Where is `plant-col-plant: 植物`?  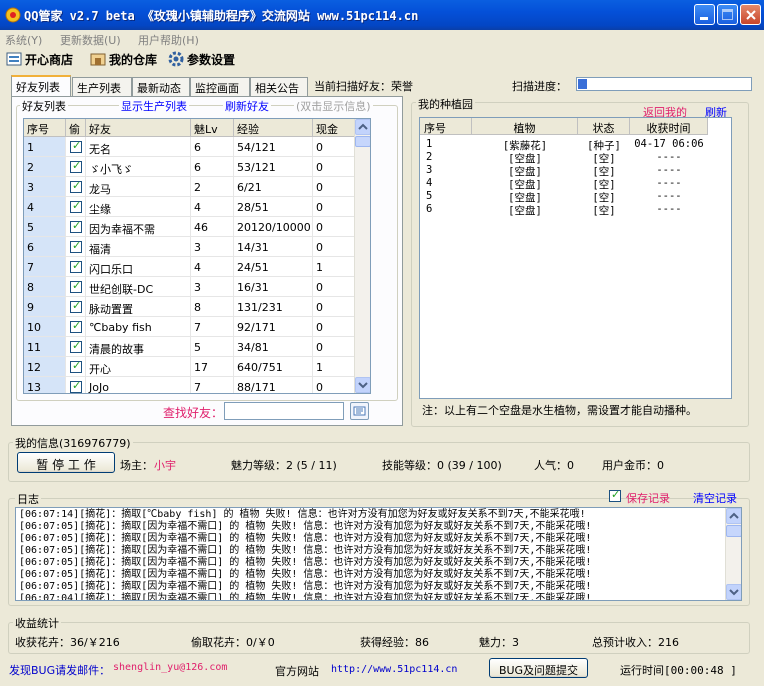
plant-col-plant: 植物 is located at coordinates (525, 126).